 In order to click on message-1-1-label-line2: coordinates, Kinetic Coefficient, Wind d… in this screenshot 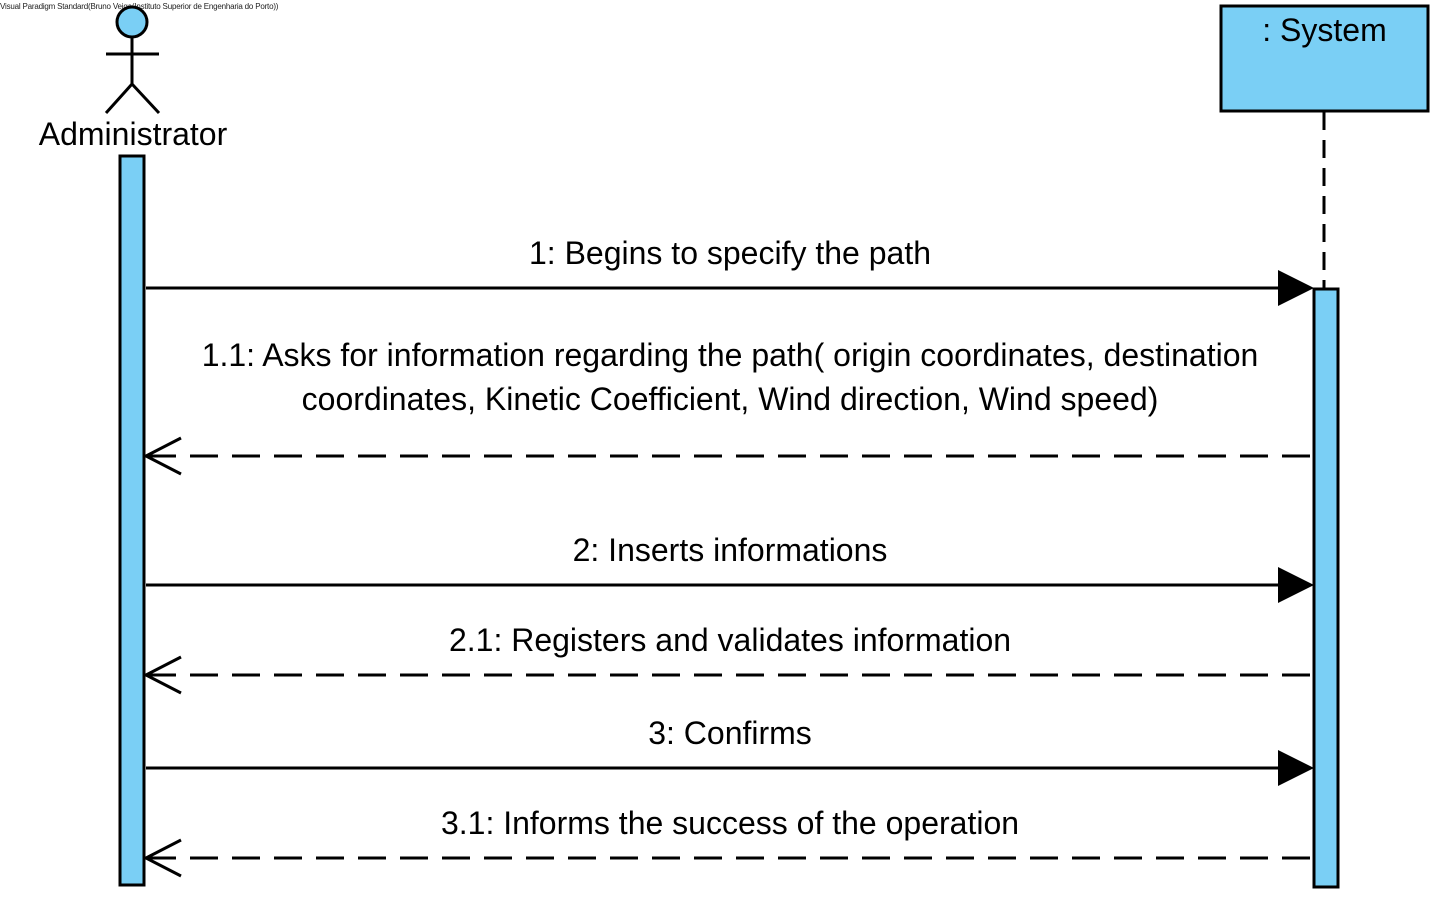, I will do `click(730, 399)`.